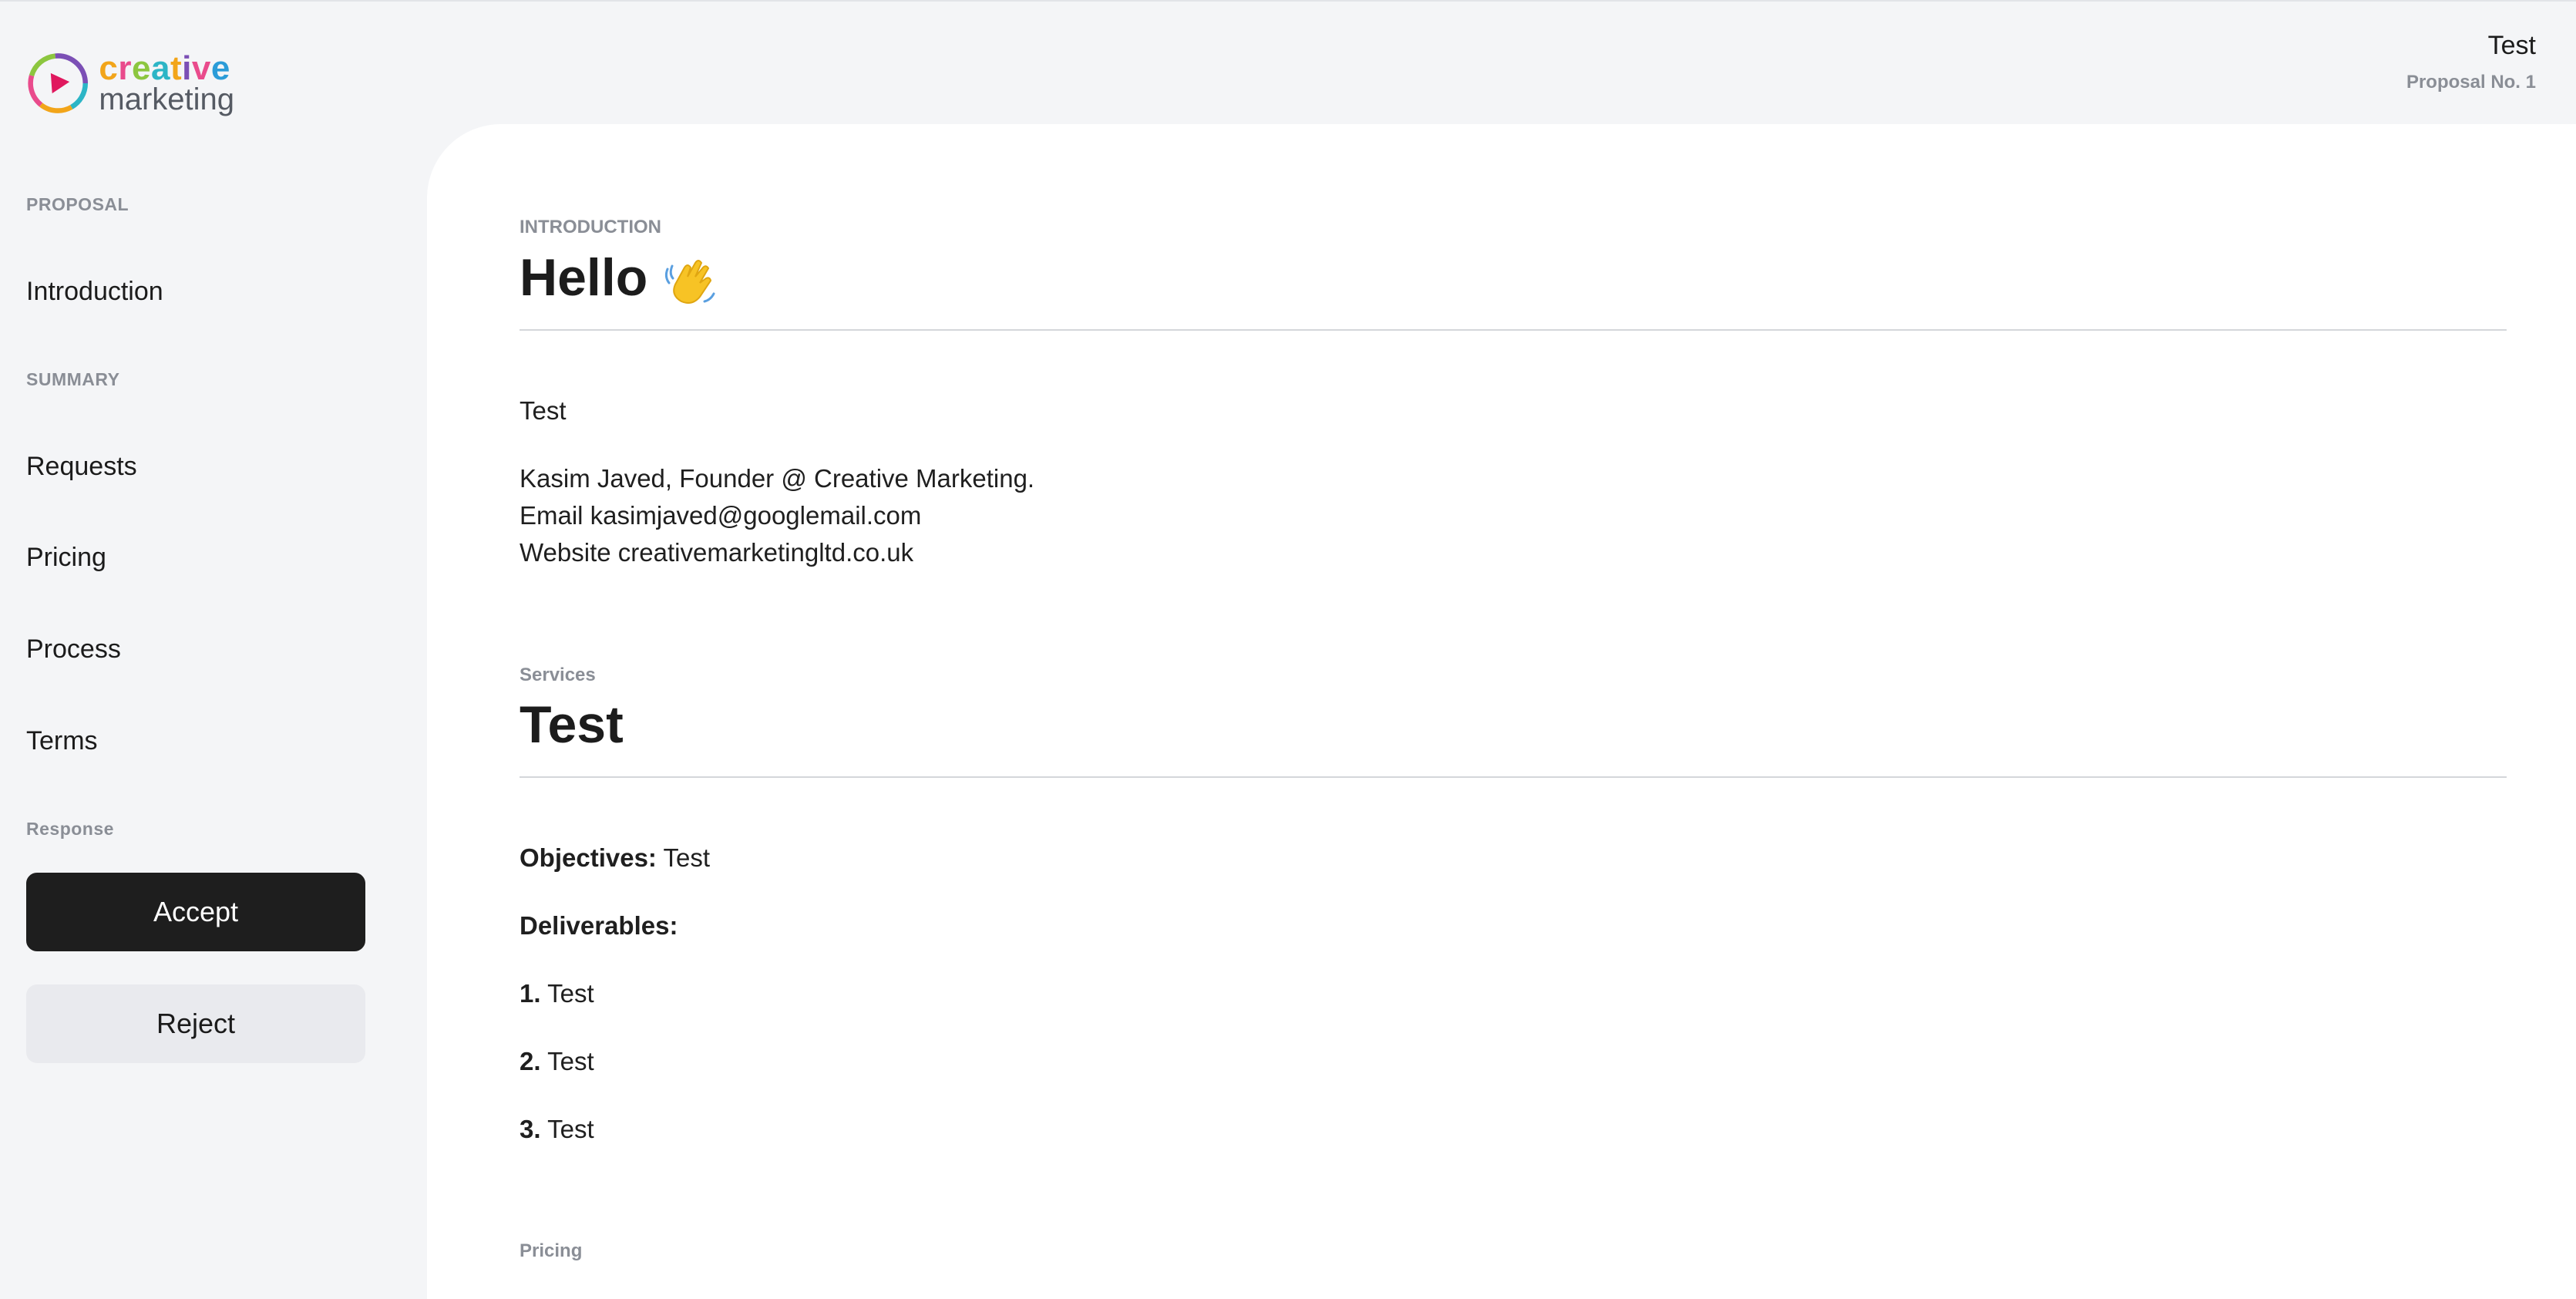 The width and height of the screenshot is (2576, 1299). What do you see at coordinates (543, 410) in the screenshot?
I see `intro-body: Test` at bounding box center [543, 410].